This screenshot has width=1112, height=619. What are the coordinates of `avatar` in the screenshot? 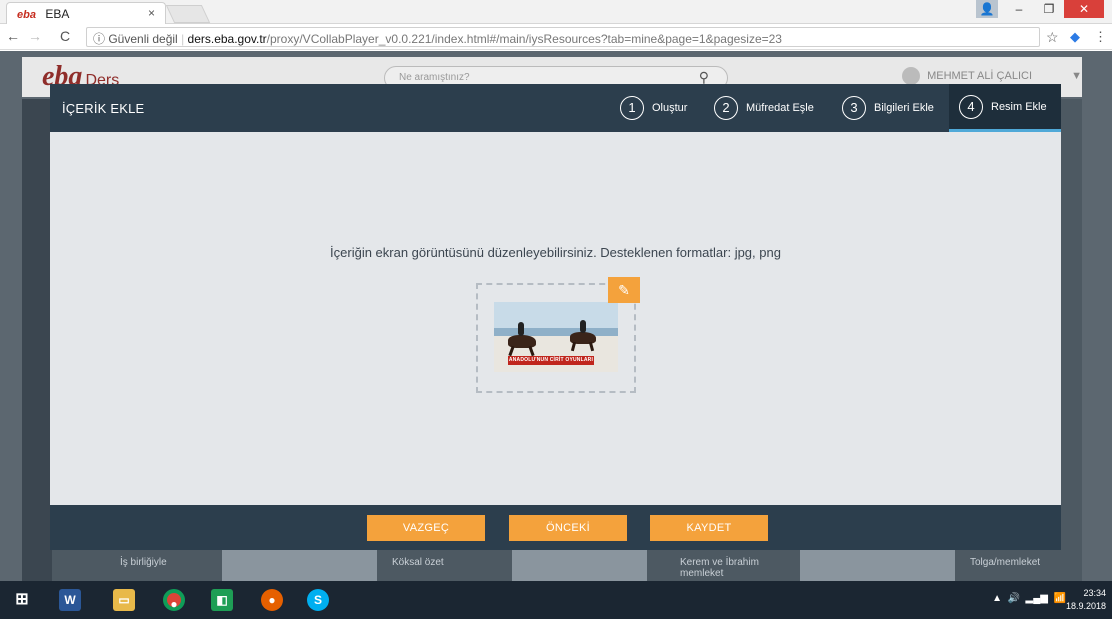 It's located at (911, 76).